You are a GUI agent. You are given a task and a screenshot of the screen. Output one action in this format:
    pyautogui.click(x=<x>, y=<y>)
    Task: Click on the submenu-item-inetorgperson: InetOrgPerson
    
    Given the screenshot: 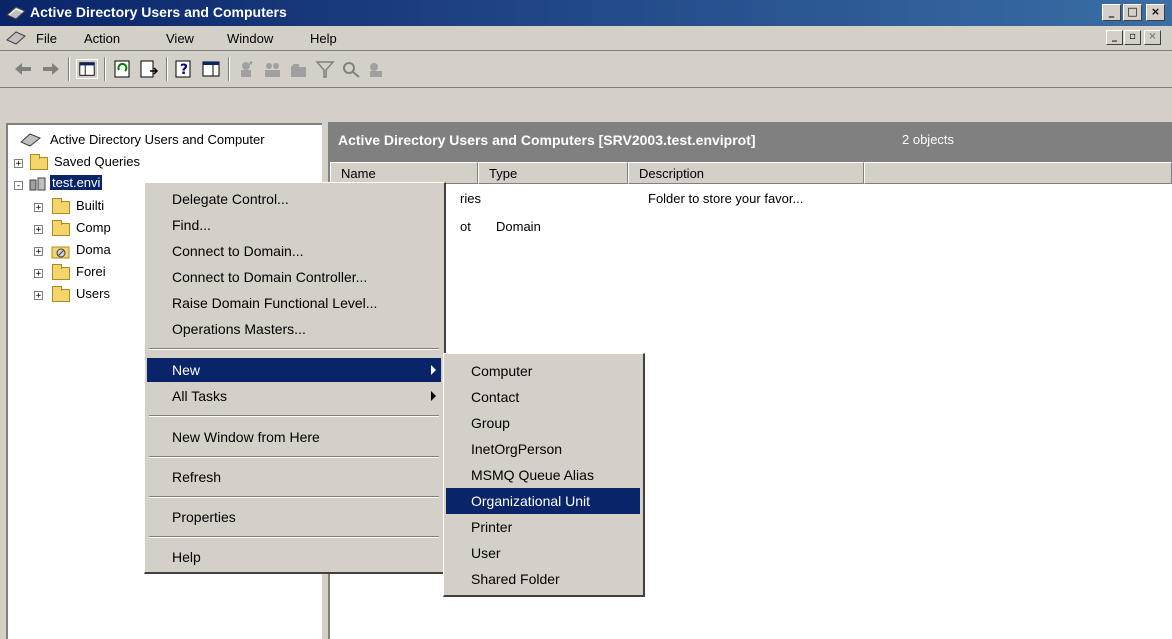 What is the action you would take?
    pyautogui.click(x=543, y=449)
    